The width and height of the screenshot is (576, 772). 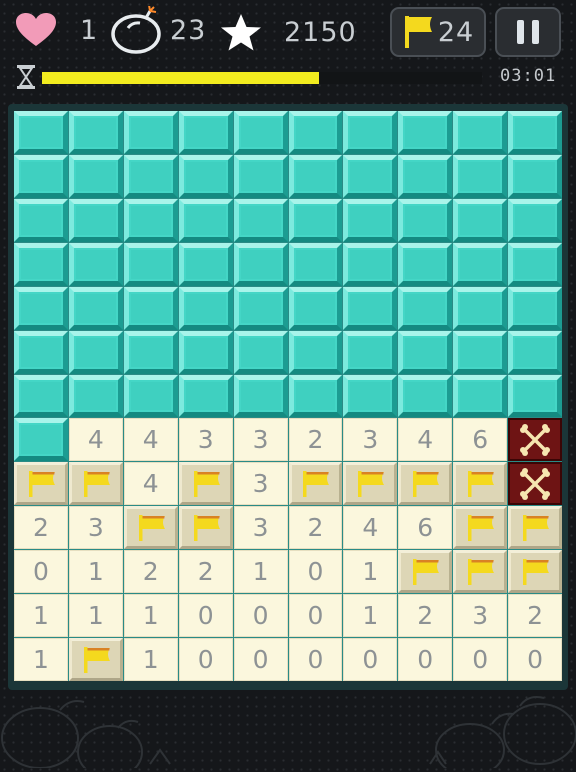 I want to click on flag-mode-button: 24, so click(x=438, y=32).